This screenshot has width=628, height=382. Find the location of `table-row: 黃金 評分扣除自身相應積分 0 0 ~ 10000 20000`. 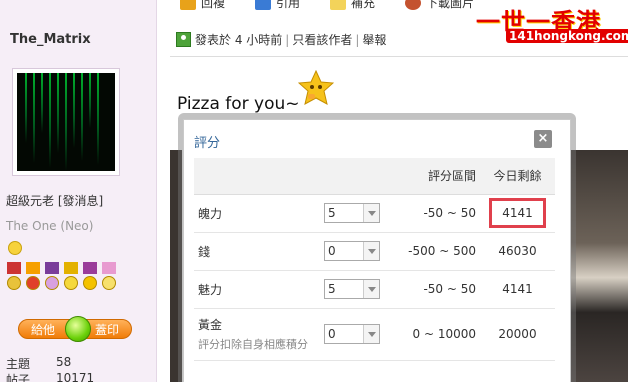

table-row: 黃金 評分扣除自身相應積分 0 0 ~ 10000 20000 is located at coordinates (374, 334).